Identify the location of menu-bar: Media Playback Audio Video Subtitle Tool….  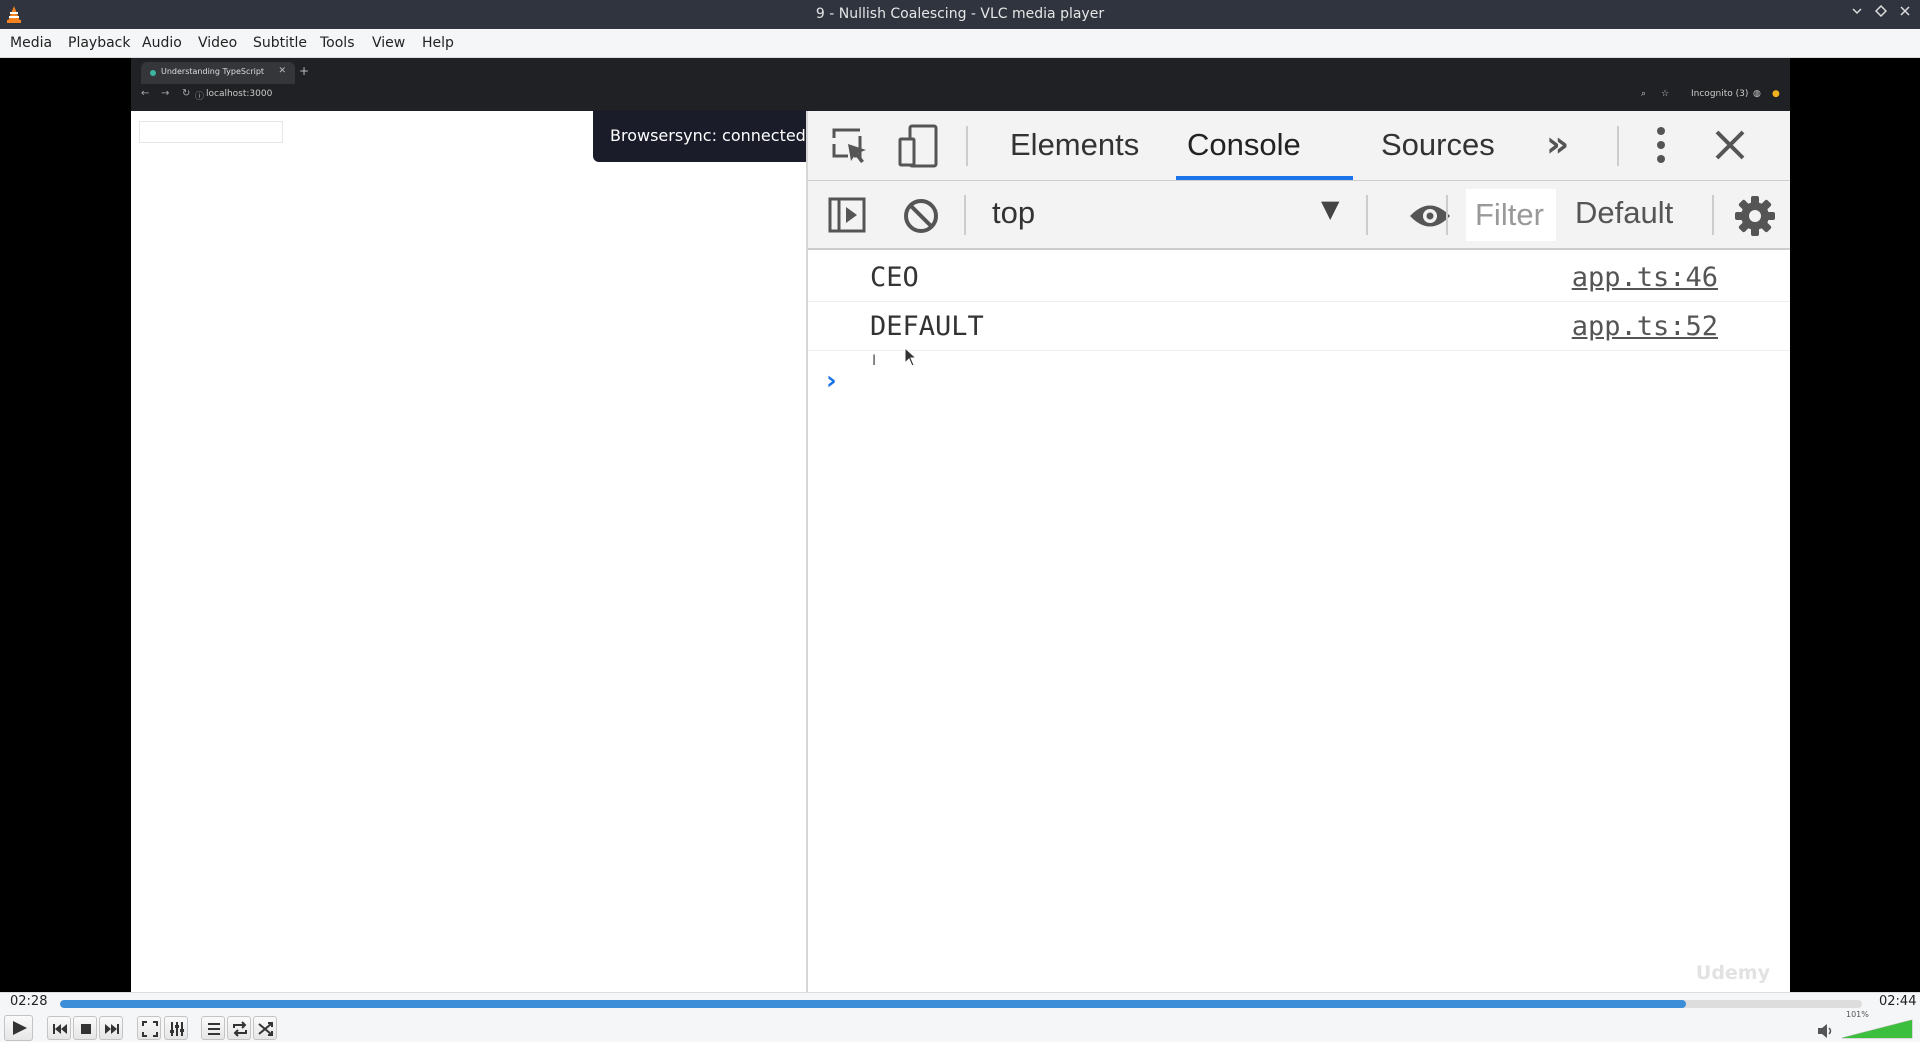
(960, 43).